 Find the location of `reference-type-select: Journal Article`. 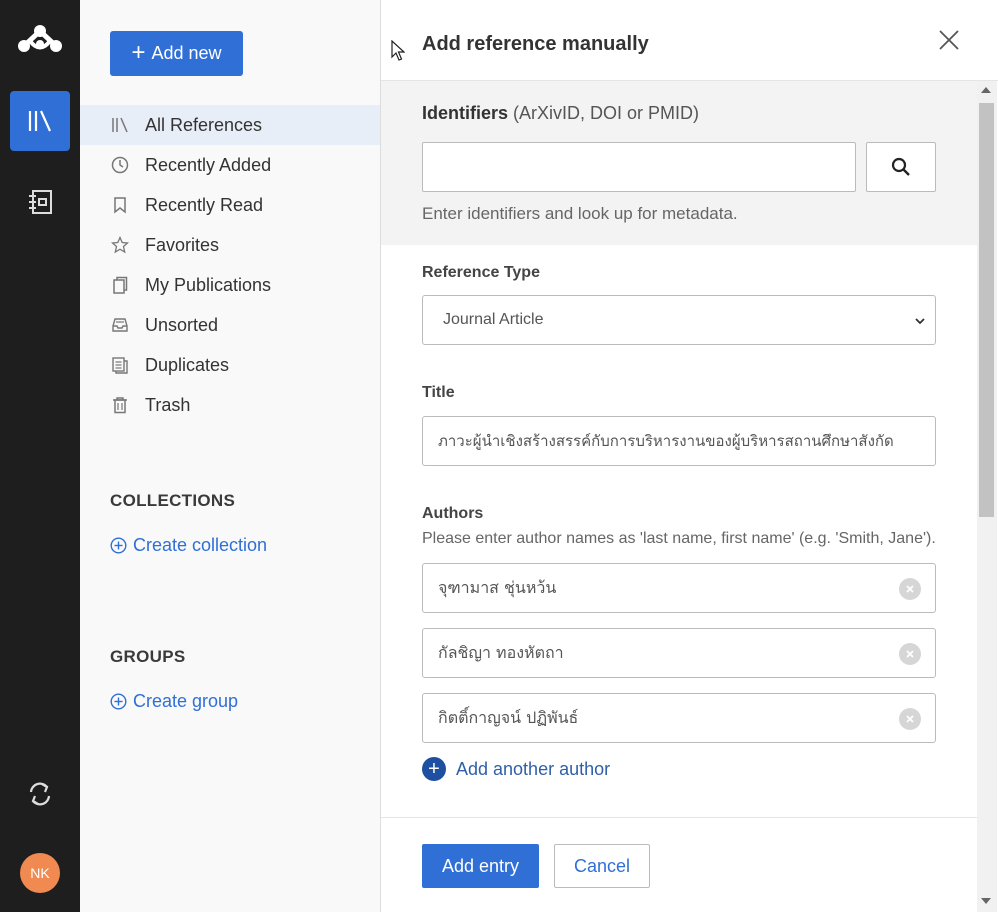

reference-type-select: Journal Article is located at coordinates (679, 320).